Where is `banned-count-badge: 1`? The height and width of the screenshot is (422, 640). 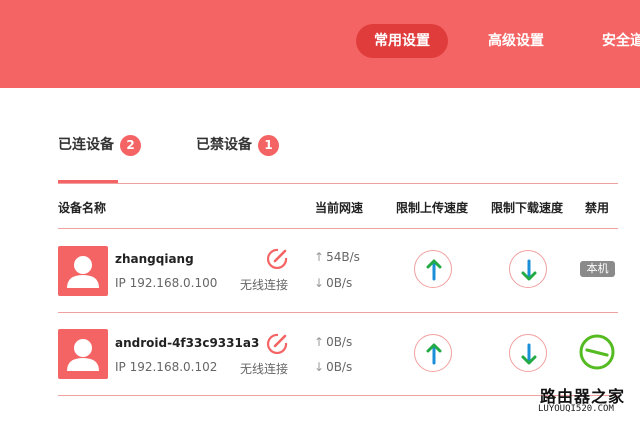
banned-count-badge: 1 is located at coordinates (268, 145).